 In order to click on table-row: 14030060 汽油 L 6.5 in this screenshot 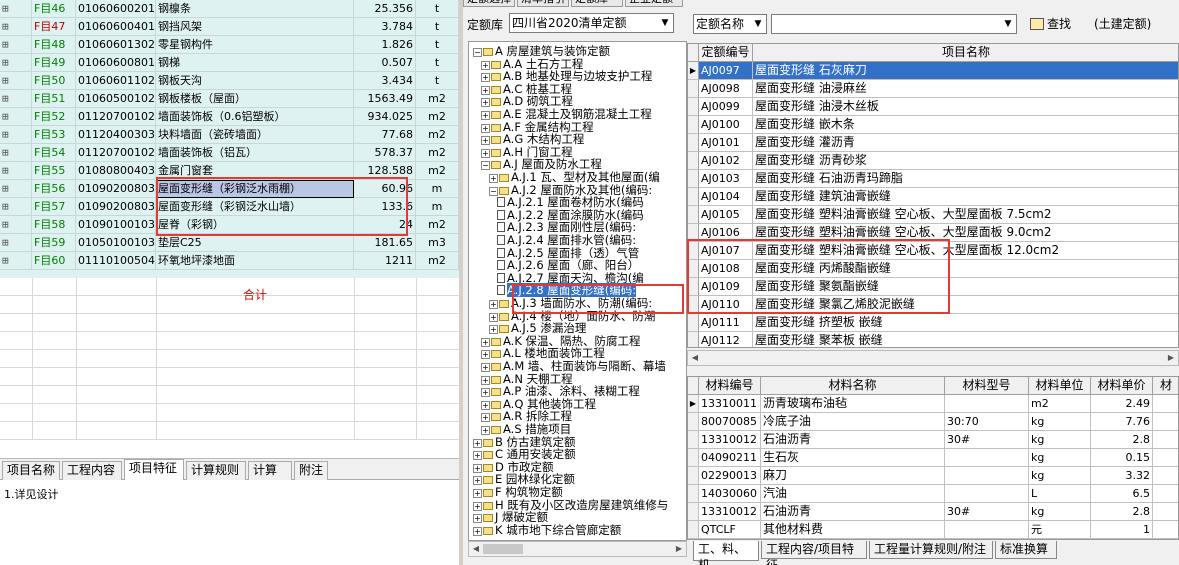, I will do `click(933, 494)`.